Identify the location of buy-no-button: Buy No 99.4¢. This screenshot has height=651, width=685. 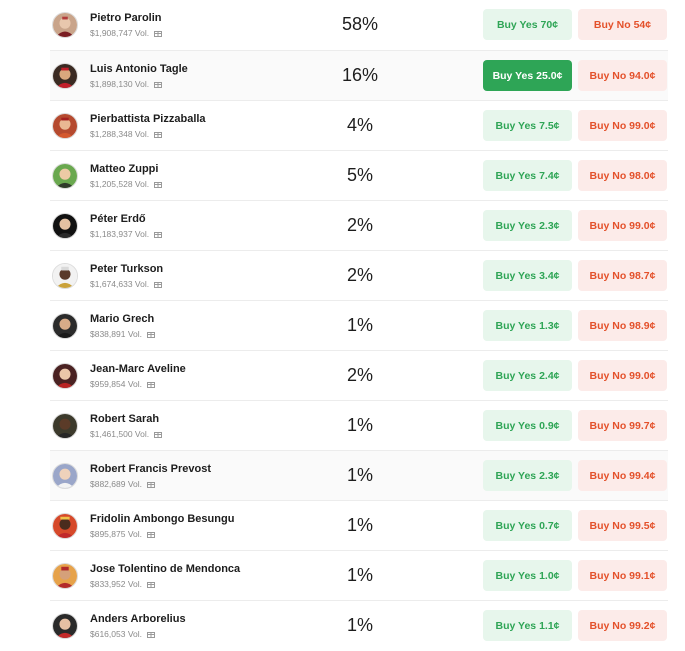
(622, 475).